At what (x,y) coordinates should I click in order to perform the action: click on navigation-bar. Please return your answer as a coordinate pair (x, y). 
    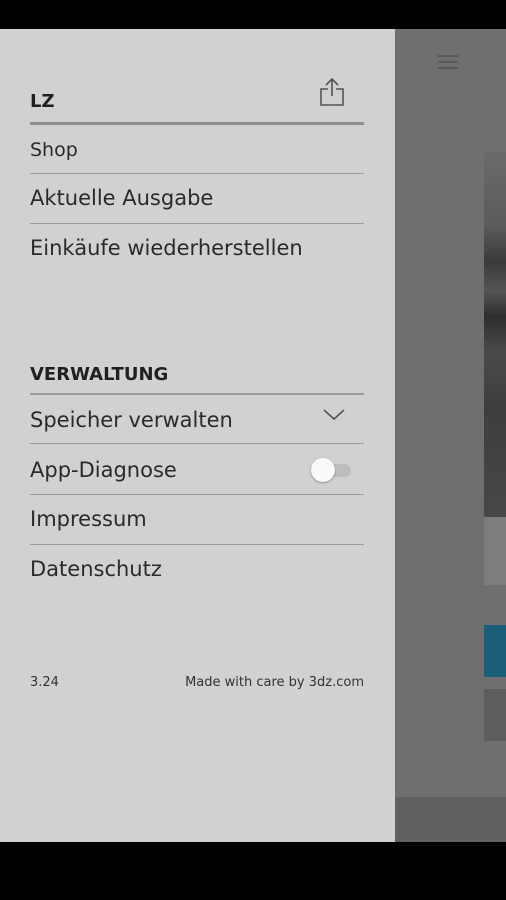
    Looking at the image, I should click on (253, 871).